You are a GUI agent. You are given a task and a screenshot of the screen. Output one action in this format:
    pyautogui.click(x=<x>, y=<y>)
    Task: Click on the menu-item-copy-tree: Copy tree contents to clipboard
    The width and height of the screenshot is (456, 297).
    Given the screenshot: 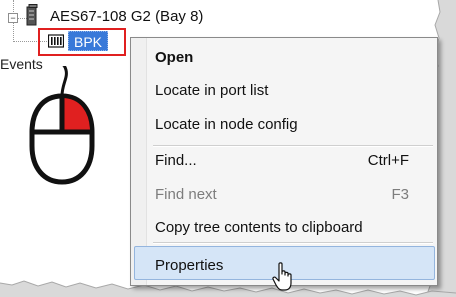 What is the action you would take?
    pyautogui.click(x=259, y=227)
    